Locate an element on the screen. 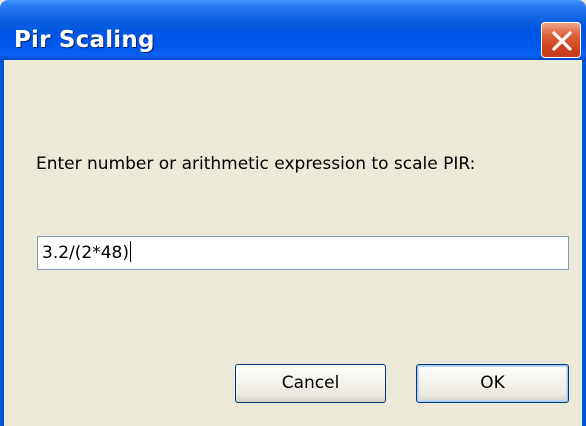 The height and width of the screenshot is (426, 586). close-button is located at coordinates (561, 40).